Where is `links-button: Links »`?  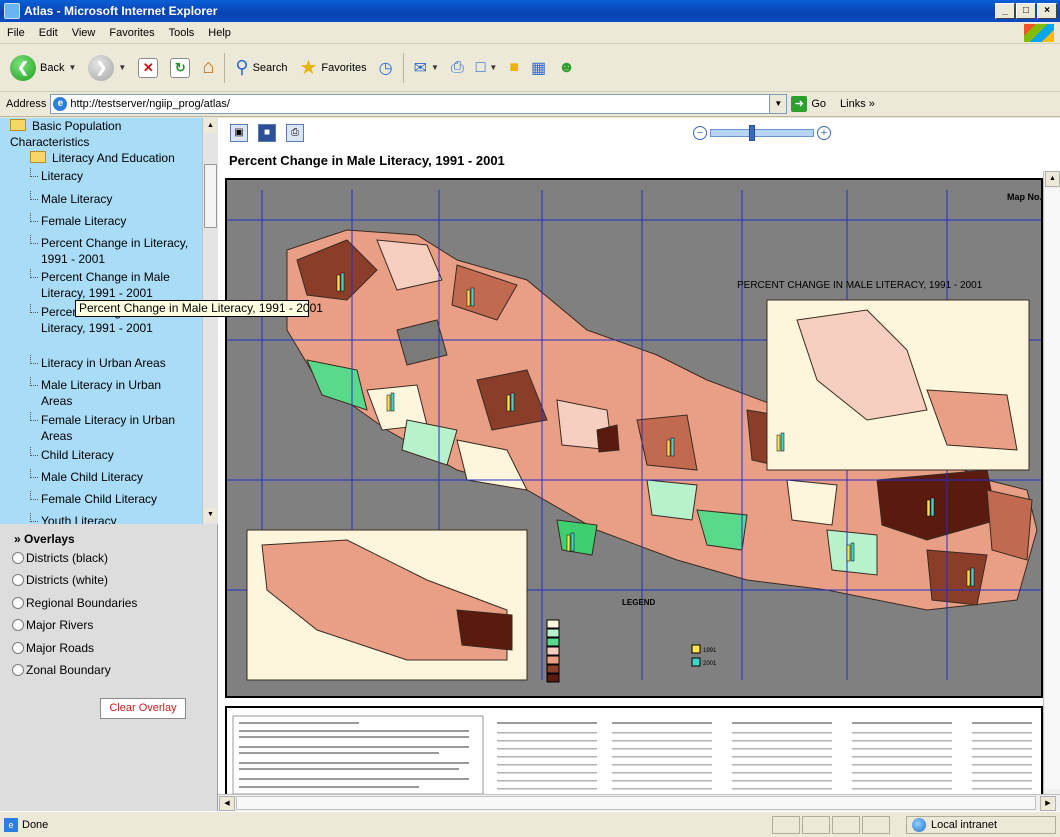
links-button: Links » is located at coordinates (857, 104).